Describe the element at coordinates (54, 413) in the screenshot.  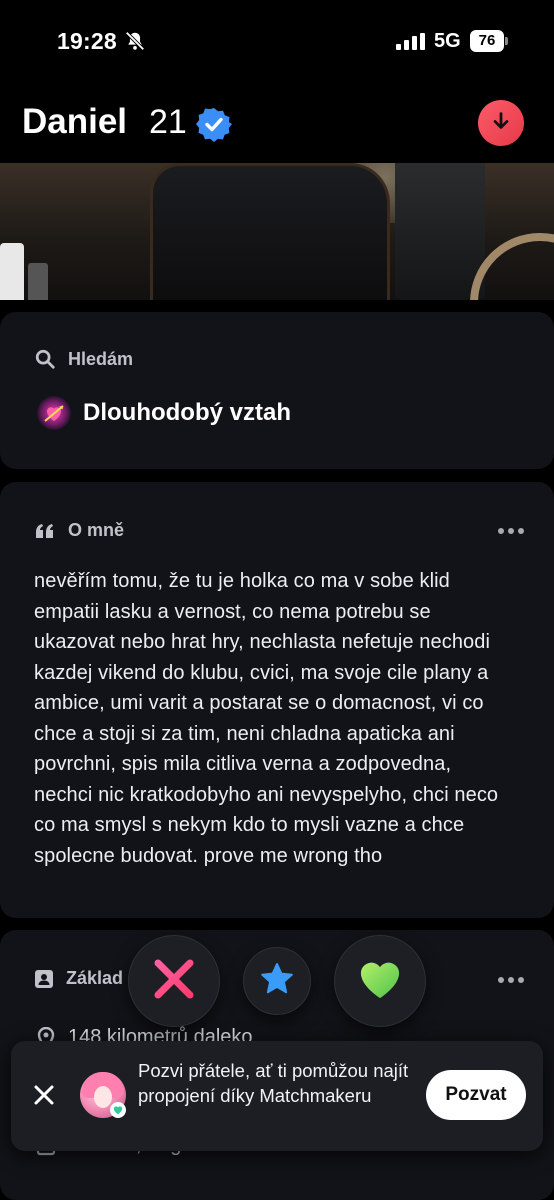
I see `heart-arrow-icon` at that location.